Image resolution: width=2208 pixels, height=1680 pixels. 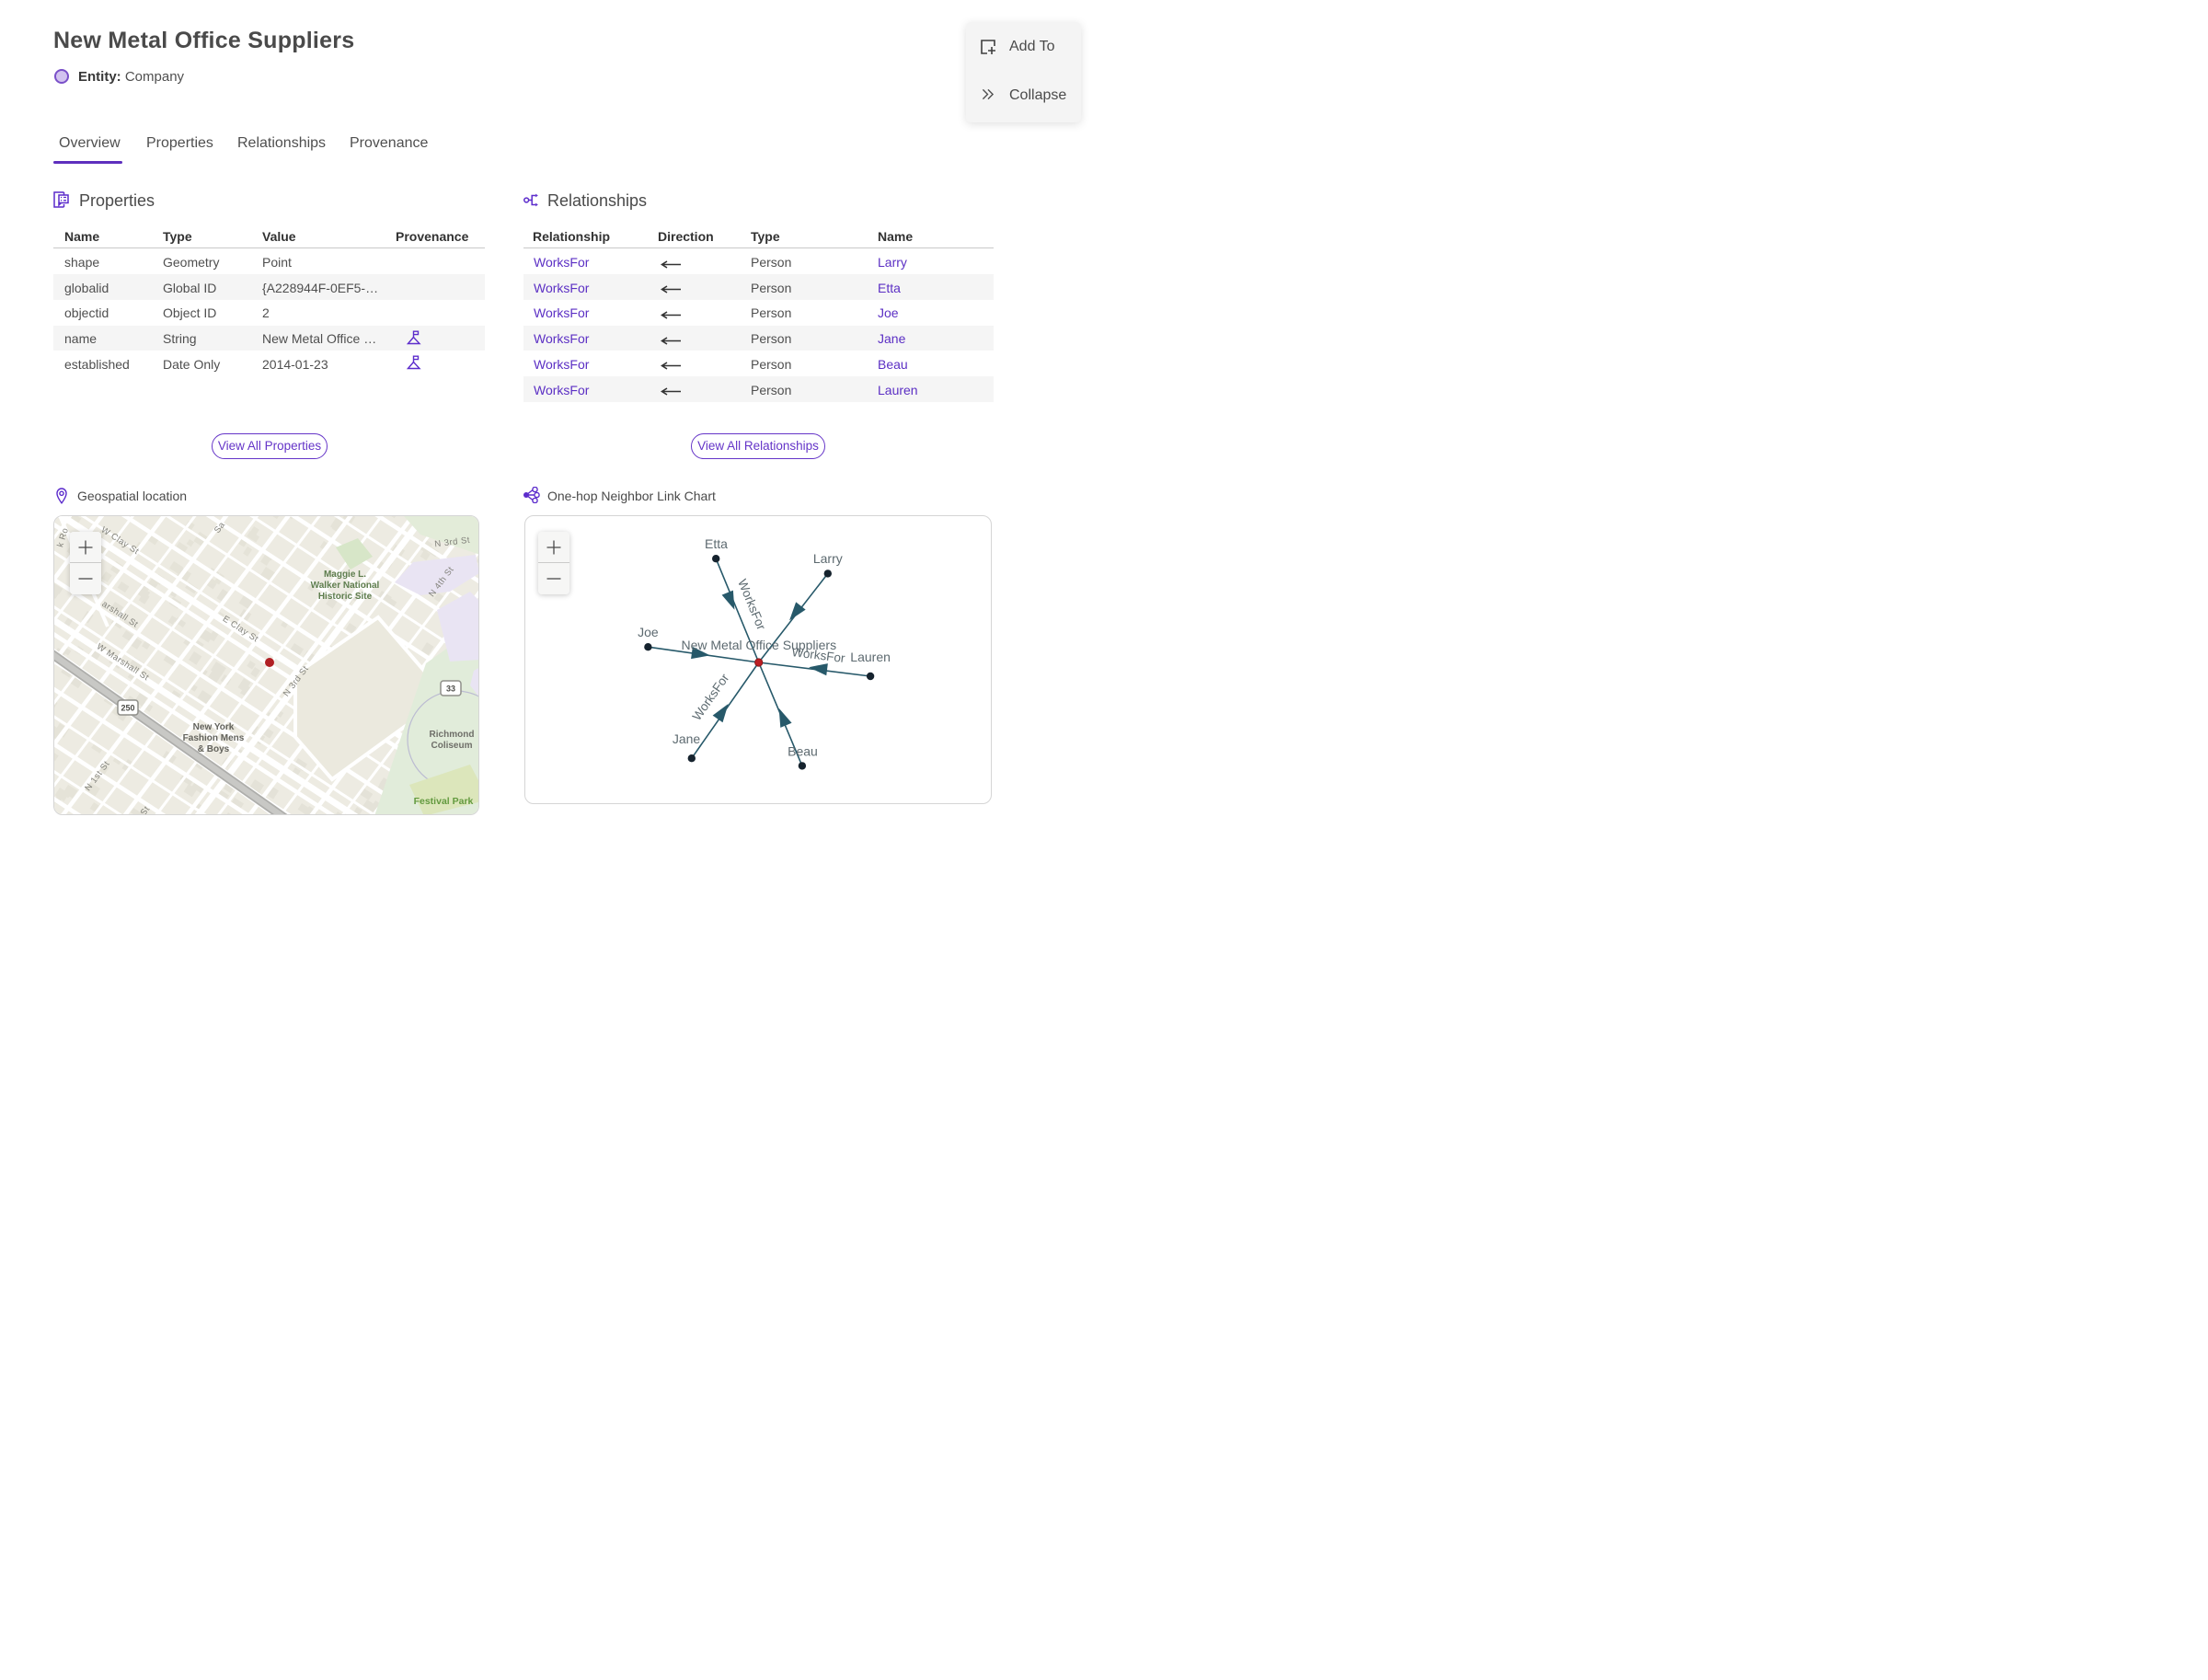 I want to click on svg-text: Lauren, so click(x=870, y=657).